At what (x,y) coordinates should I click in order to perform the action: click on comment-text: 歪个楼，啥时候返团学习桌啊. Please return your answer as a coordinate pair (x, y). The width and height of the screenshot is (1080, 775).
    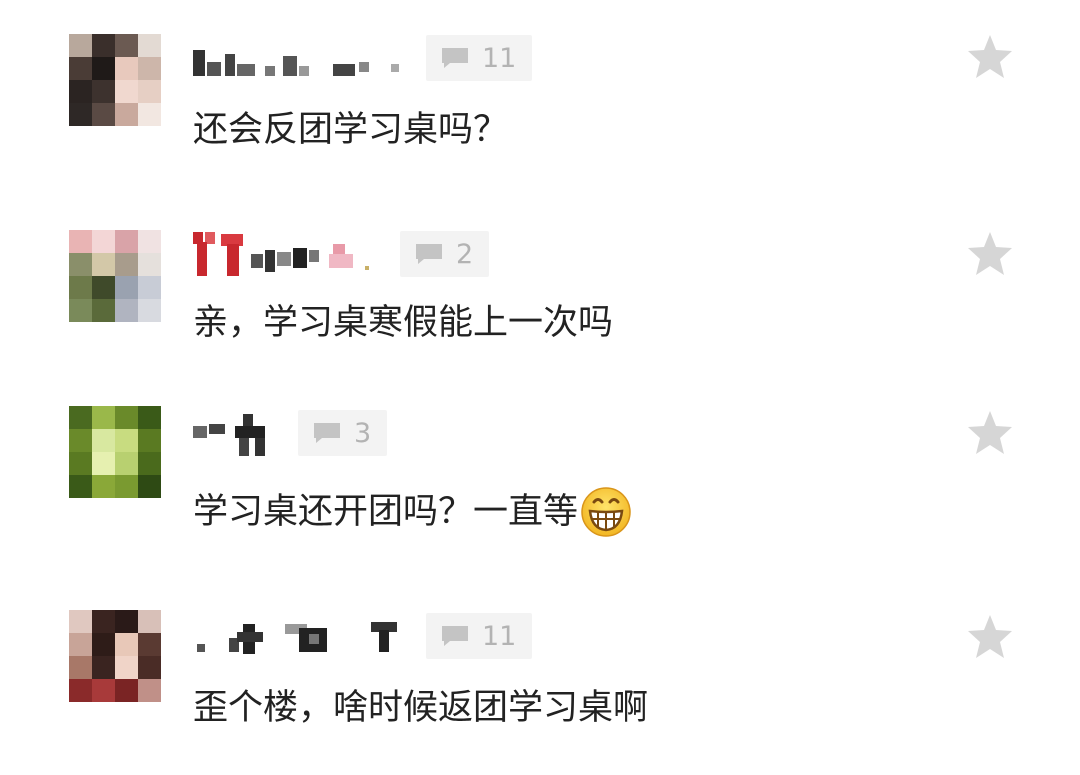
    Looking at the image, I should click on (420, 708).